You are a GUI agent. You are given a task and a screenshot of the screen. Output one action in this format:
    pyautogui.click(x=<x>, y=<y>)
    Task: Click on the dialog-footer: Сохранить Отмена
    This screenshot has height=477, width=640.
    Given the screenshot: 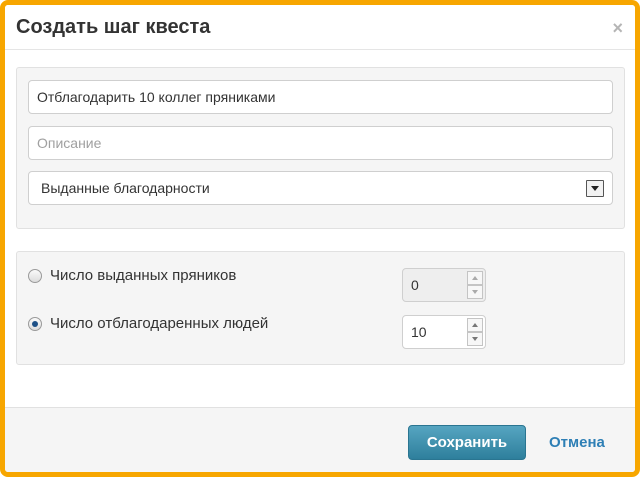 What is the action you would take?
    pyautogui.click(x=320, y=439)
    